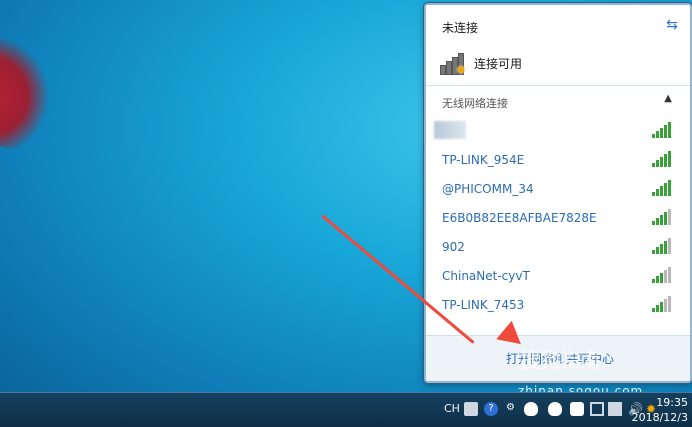 The image size is (692, 427). What do you see at coordinates (471, 409) in the screenshot?
I see `keyboard-icon` at bounding box center [471, 409].